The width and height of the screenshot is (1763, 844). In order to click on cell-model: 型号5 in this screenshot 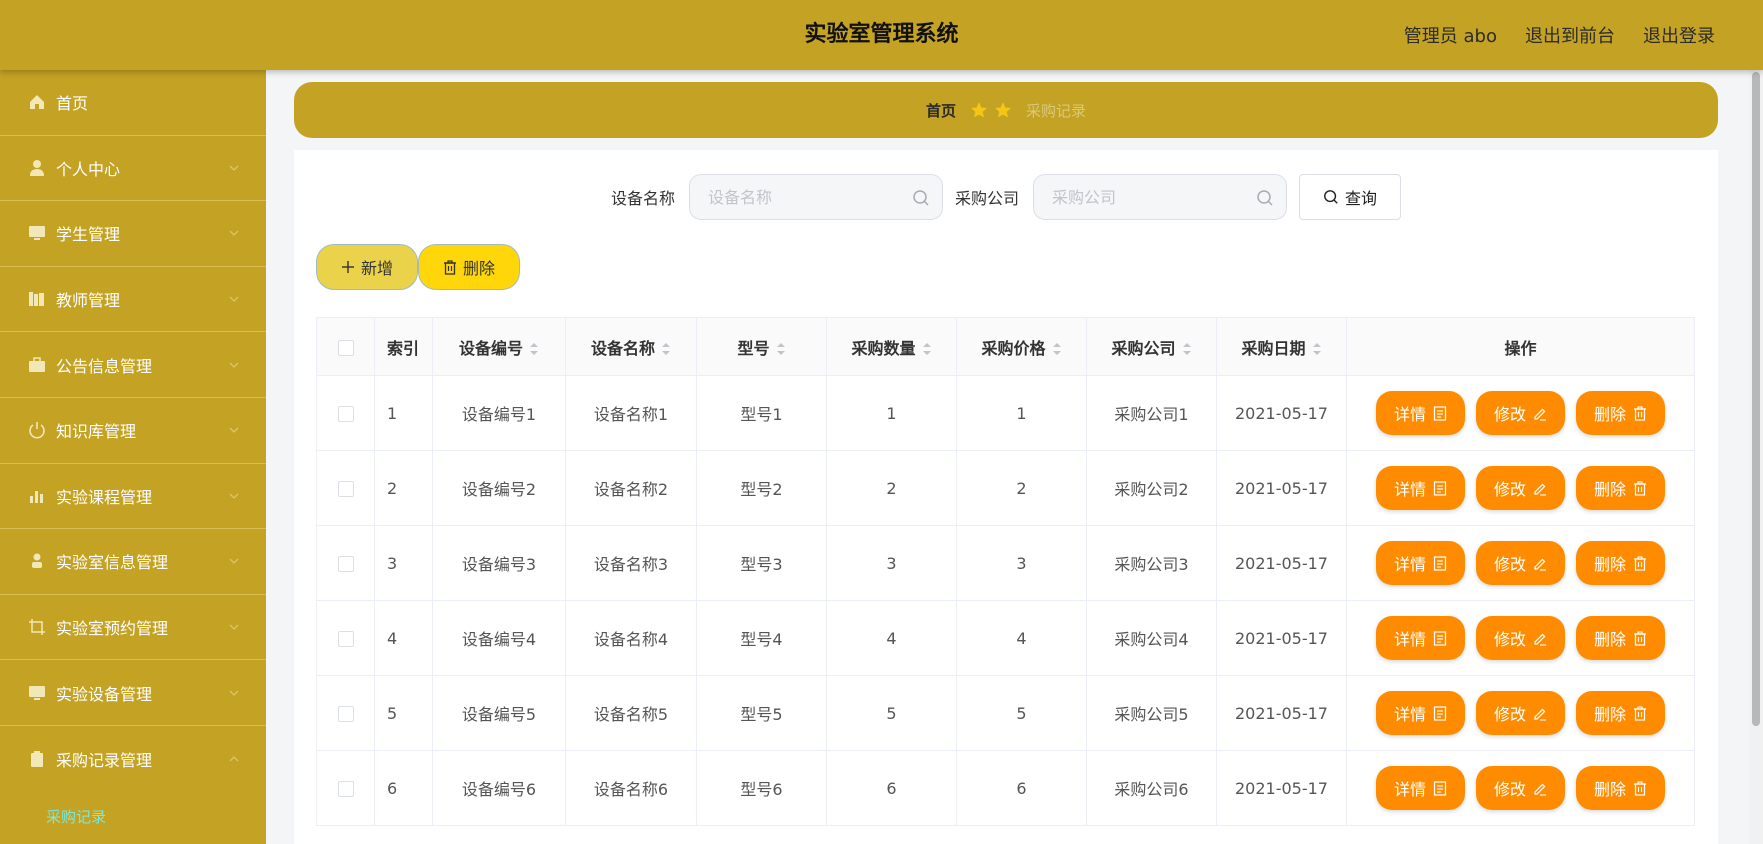, I will do `click(761, 713)`.